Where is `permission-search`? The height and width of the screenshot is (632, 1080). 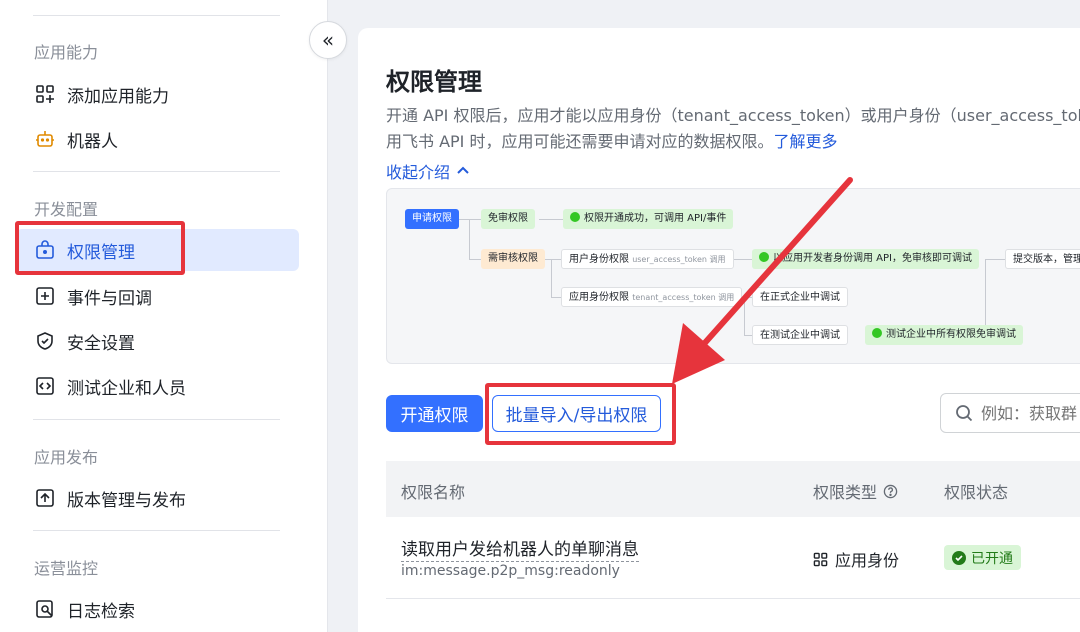
permission-search is located at coordinates (1010, 413).